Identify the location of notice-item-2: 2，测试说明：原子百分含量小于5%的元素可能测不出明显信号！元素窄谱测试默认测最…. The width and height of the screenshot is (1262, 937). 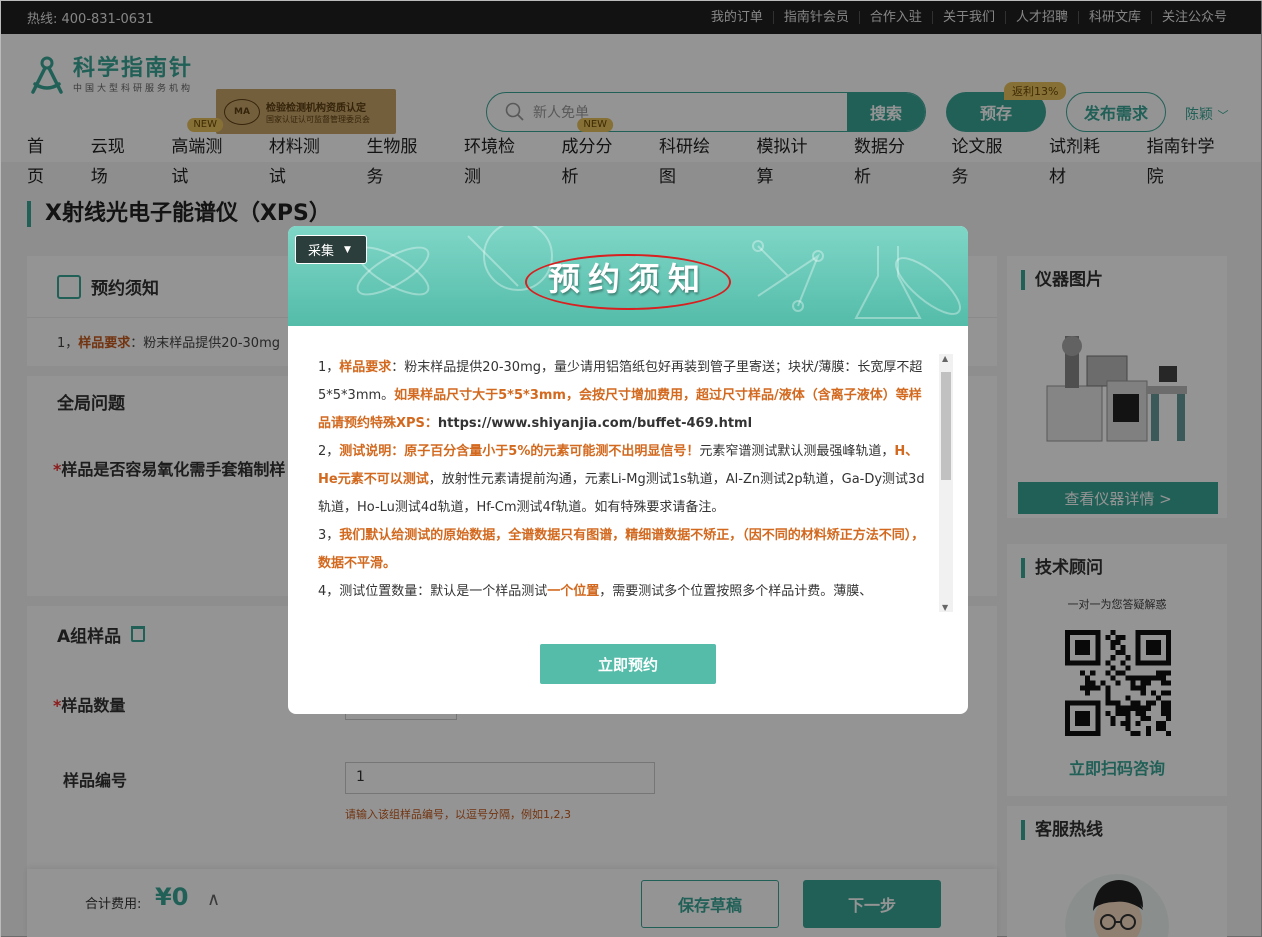
(622, 480).